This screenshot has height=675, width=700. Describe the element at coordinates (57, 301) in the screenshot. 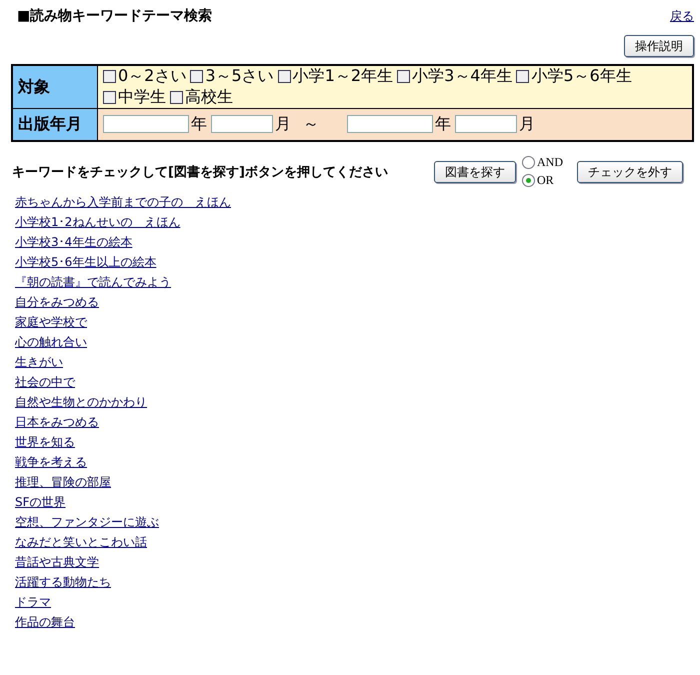

I see `theme-link: 自分をみつめる` at that location.